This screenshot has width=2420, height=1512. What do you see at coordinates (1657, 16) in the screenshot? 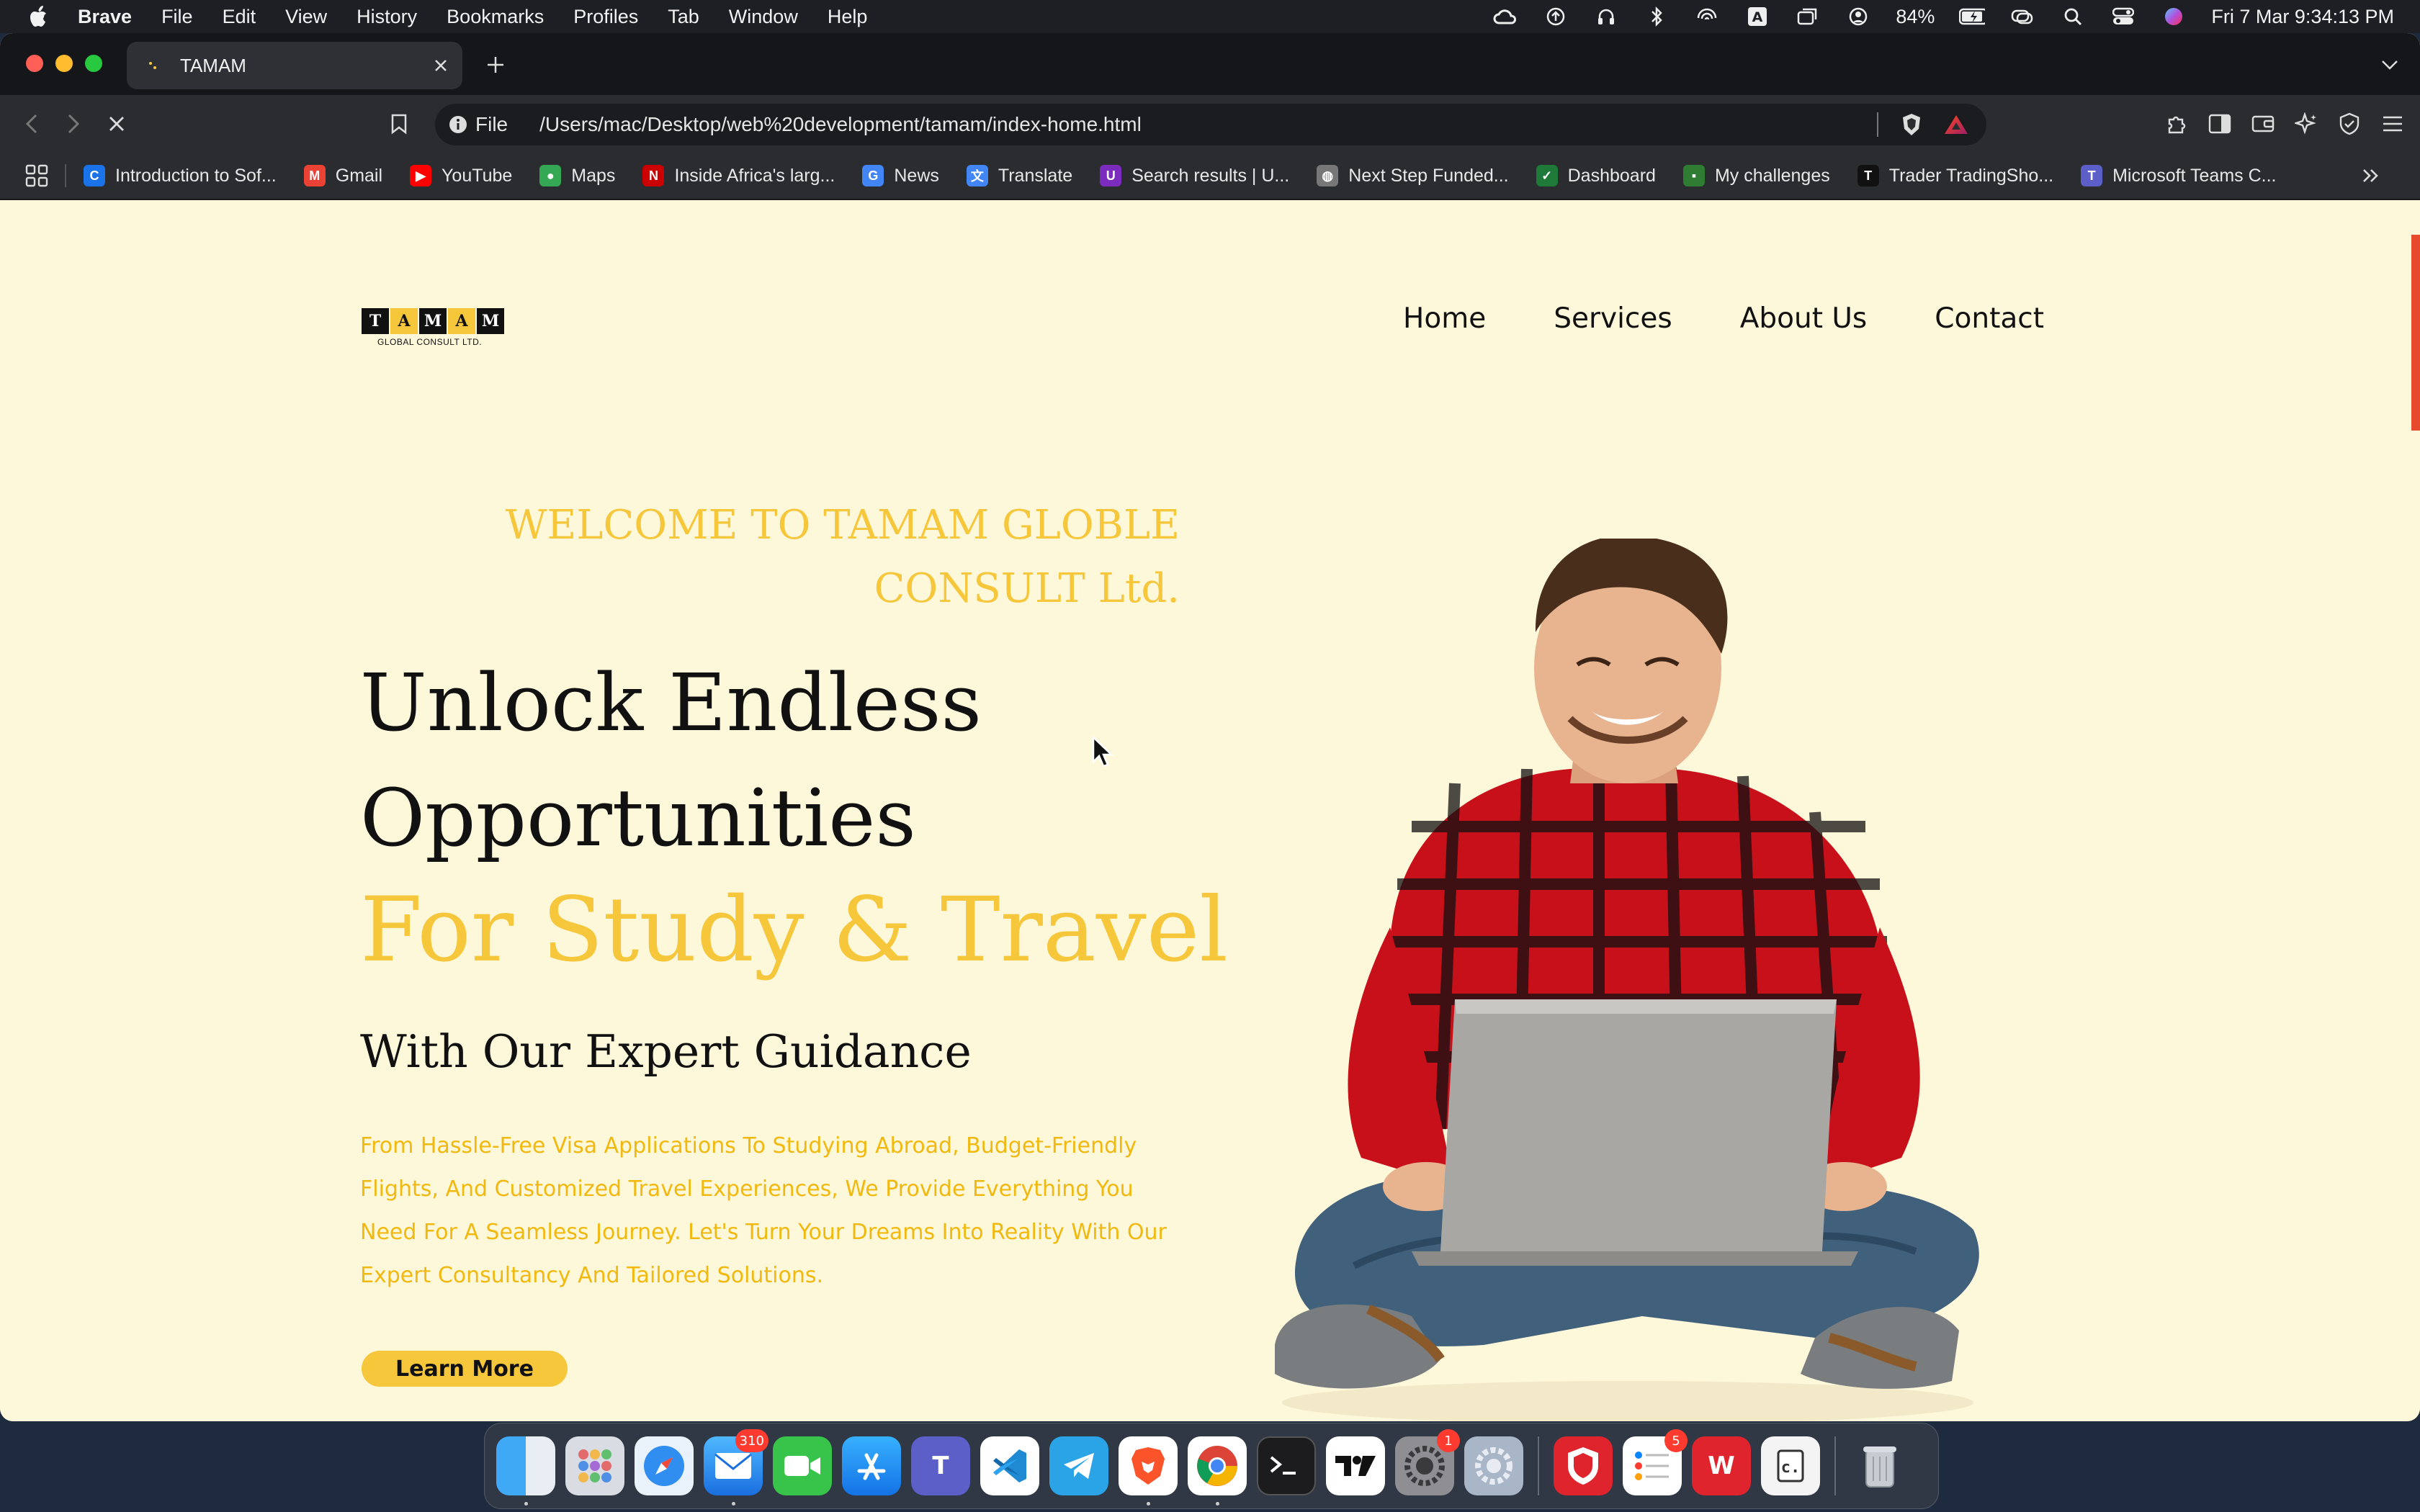
I see `bluetooth-icon` at bounding box center [1657, 16].